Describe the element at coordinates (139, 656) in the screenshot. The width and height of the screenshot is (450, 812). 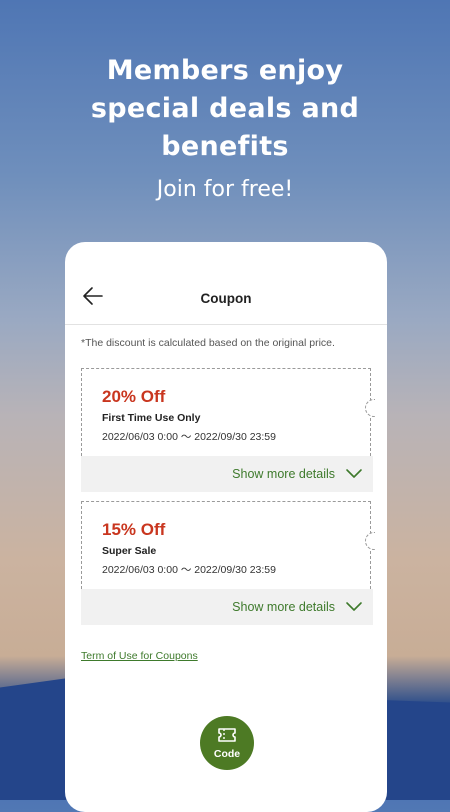
I see `terms-of-use-link: Term of Use for Coupons` at that location.